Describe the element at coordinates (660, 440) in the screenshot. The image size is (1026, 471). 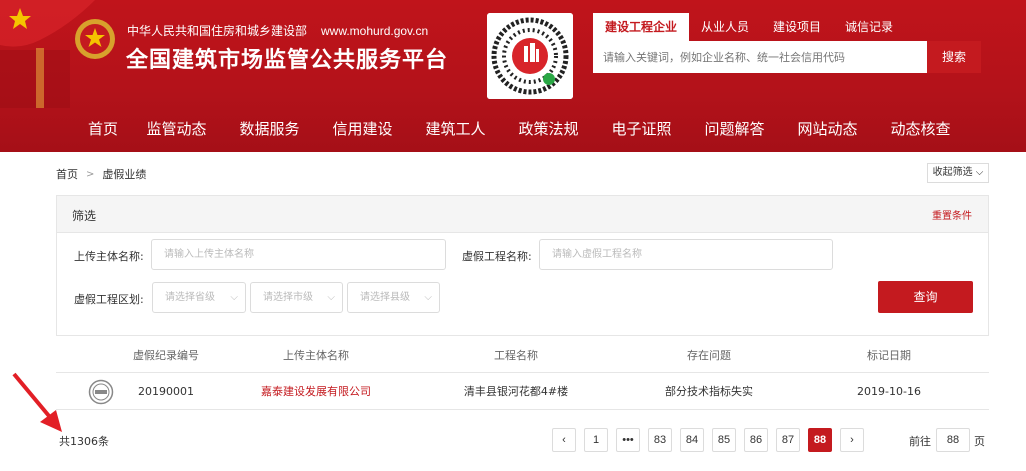
I see `page-button: 83` at that location.